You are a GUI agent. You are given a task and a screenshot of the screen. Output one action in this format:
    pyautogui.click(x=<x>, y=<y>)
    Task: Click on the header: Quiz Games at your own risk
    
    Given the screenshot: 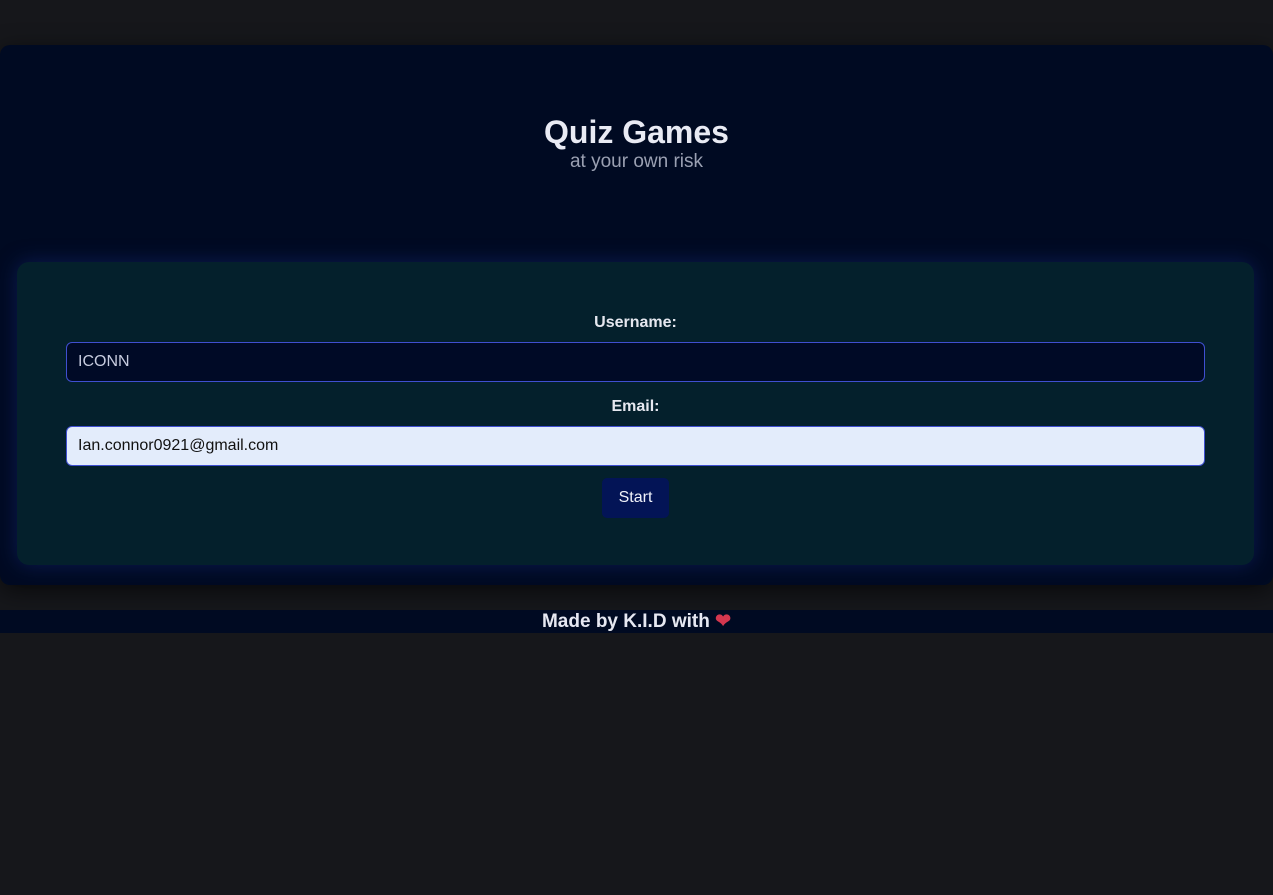 What is the action you would take?
    pyautogui.click(x=636, y=143)
    